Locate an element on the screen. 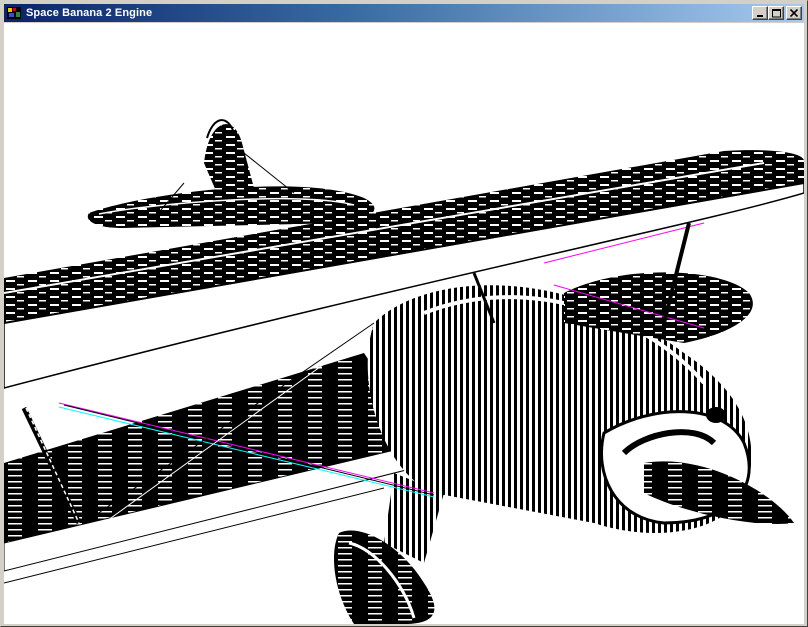 This screenshot has width=808, height=627. caption-buttons is located at coordinates (777, 13).